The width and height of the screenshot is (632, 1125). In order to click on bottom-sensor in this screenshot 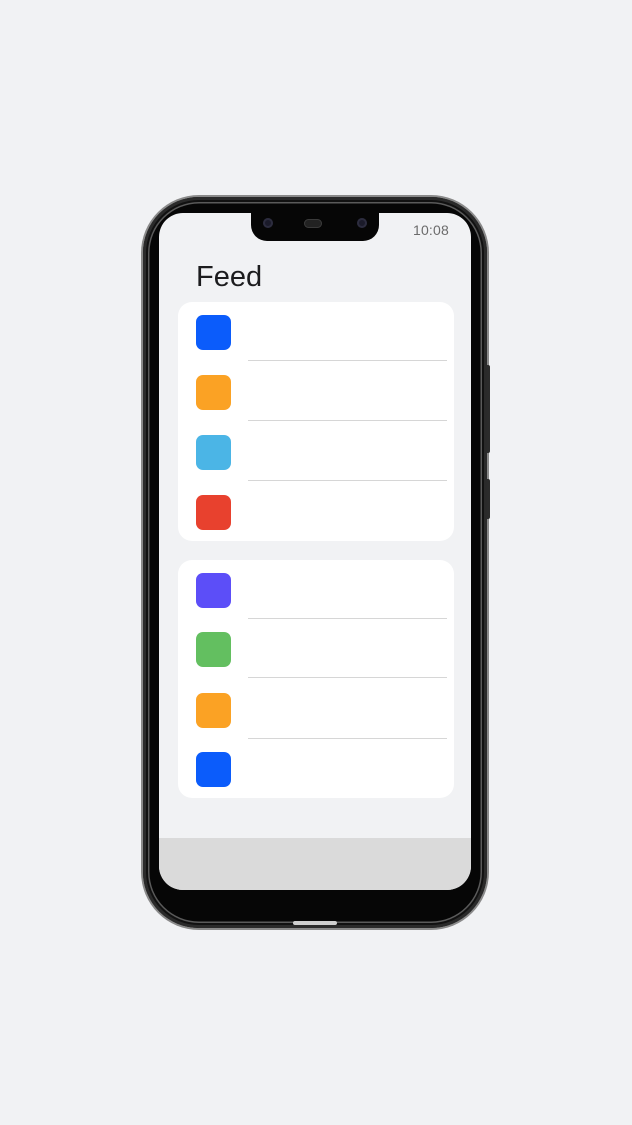, I will do `click(315, 923)`.